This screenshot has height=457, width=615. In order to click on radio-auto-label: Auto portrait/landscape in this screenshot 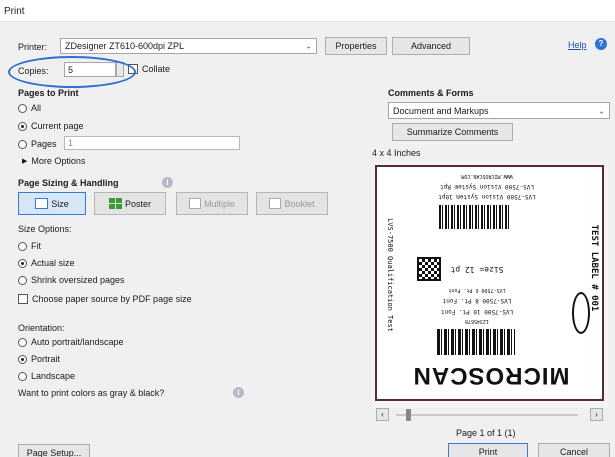, I will do `click(77, 342)`.